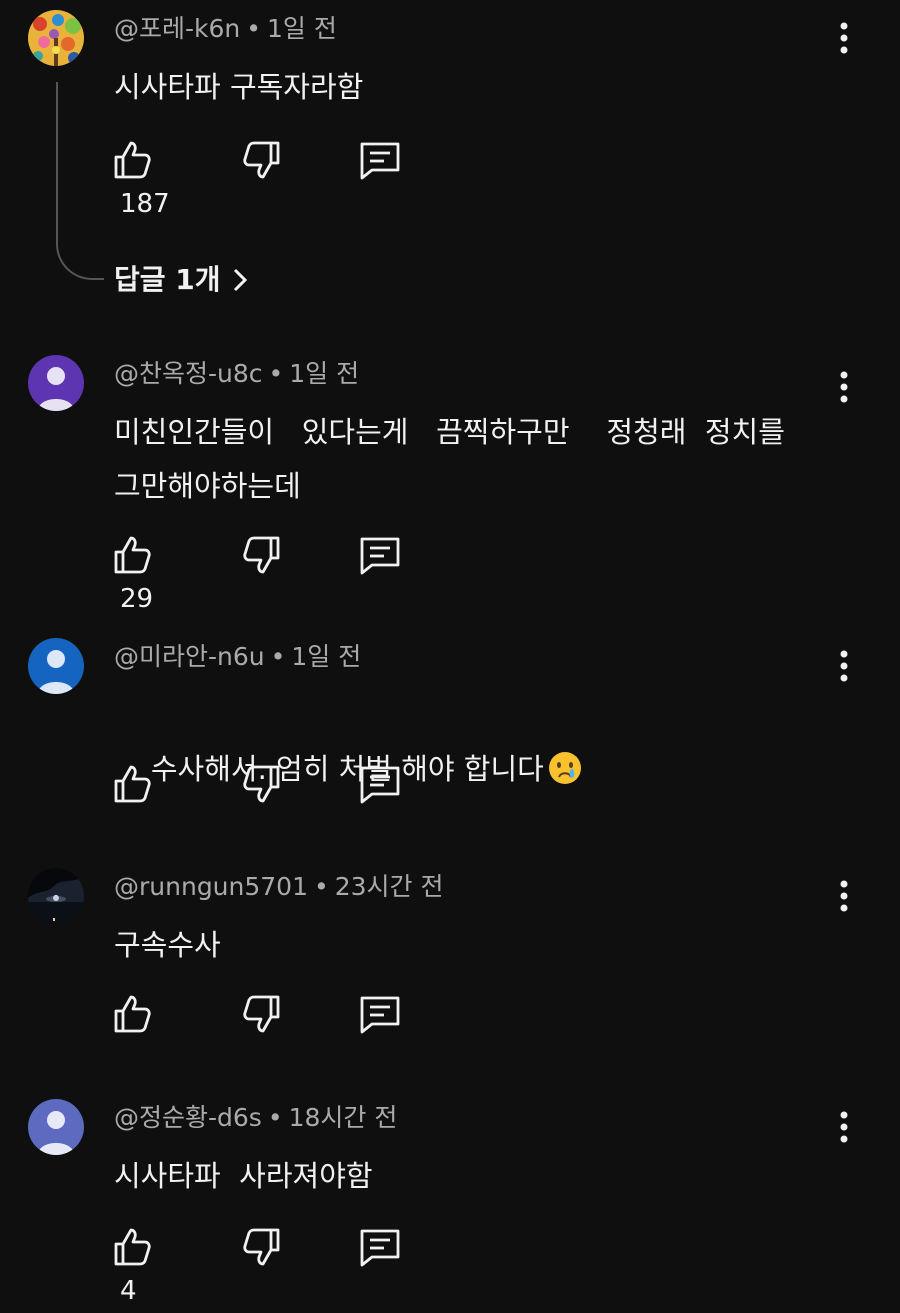 This screenshot has height=1313, width=900. I want to click on like-count: 29, so click(137, 599).